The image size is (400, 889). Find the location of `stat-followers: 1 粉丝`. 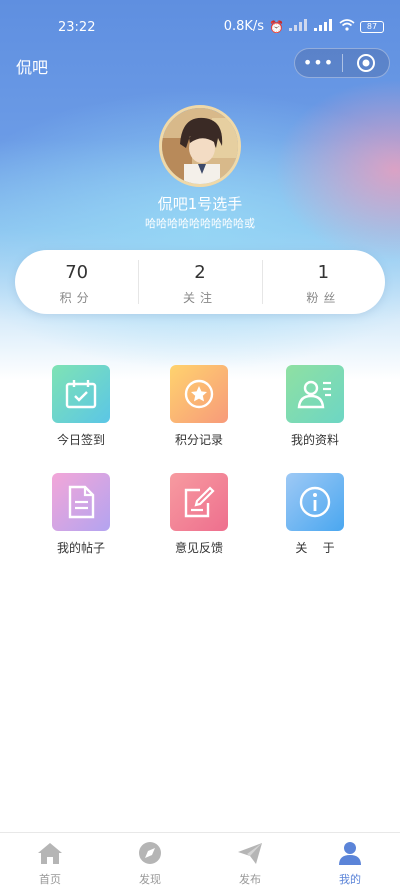

stat-followers: 1 粉丝 is located at coordinates (323, 282).